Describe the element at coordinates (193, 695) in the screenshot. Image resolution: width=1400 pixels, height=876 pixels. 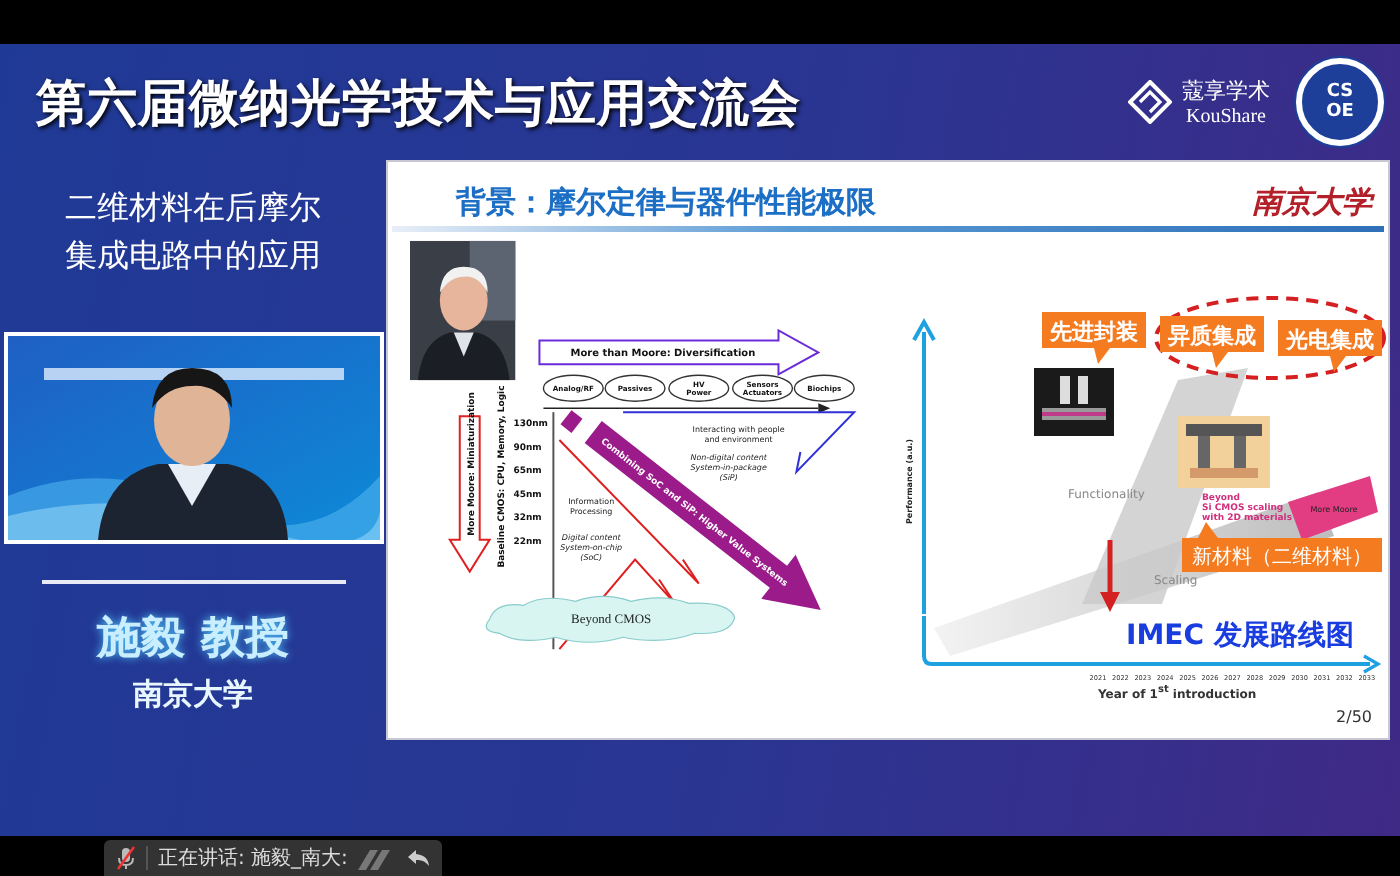
I see `speaker-affiliation: 南京大学` at that location.